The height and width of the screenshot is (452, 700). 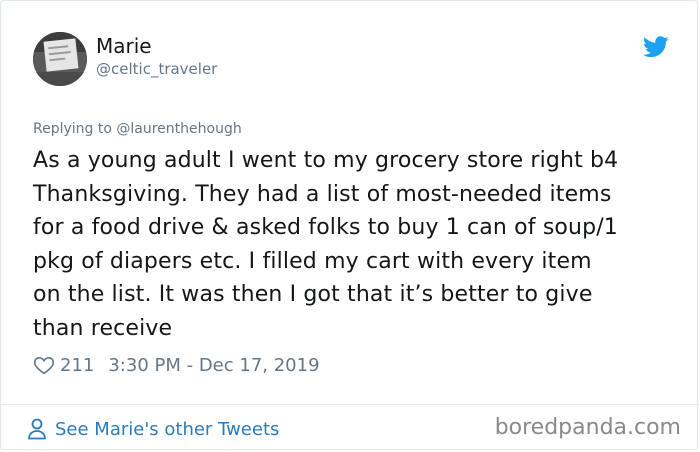 I want to click on like-count: 211, so click(x=77, y=365).